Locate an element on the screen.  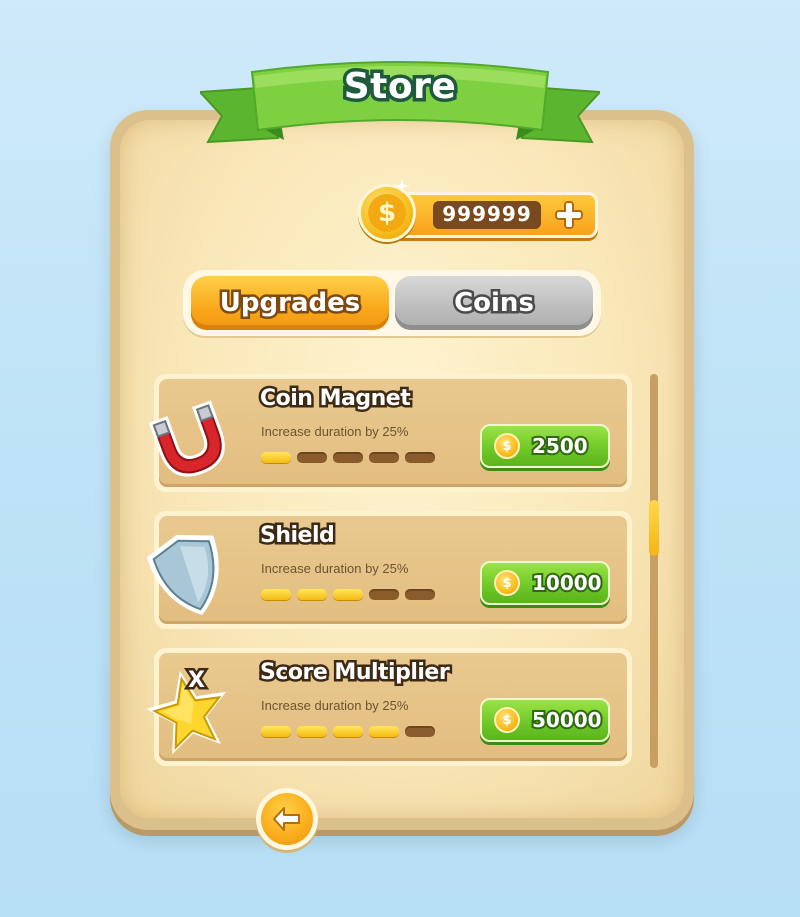
tab-coins-label: Coins is located at coordinates (494, 303).